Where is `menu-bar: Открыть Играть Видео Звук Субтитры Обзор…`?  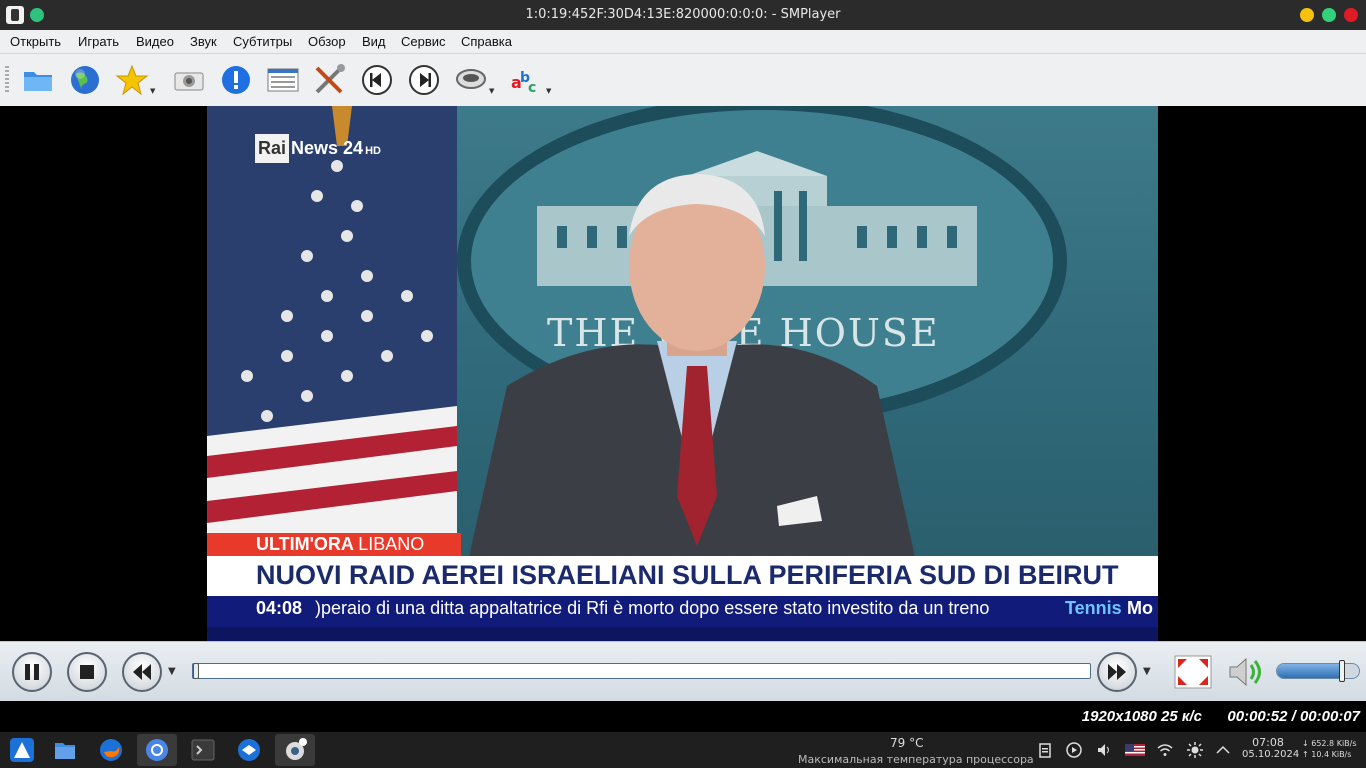 menu-bar: Открыть Играть Видео Звук Субтитры Обзор… is located at coordinates (683, 42).